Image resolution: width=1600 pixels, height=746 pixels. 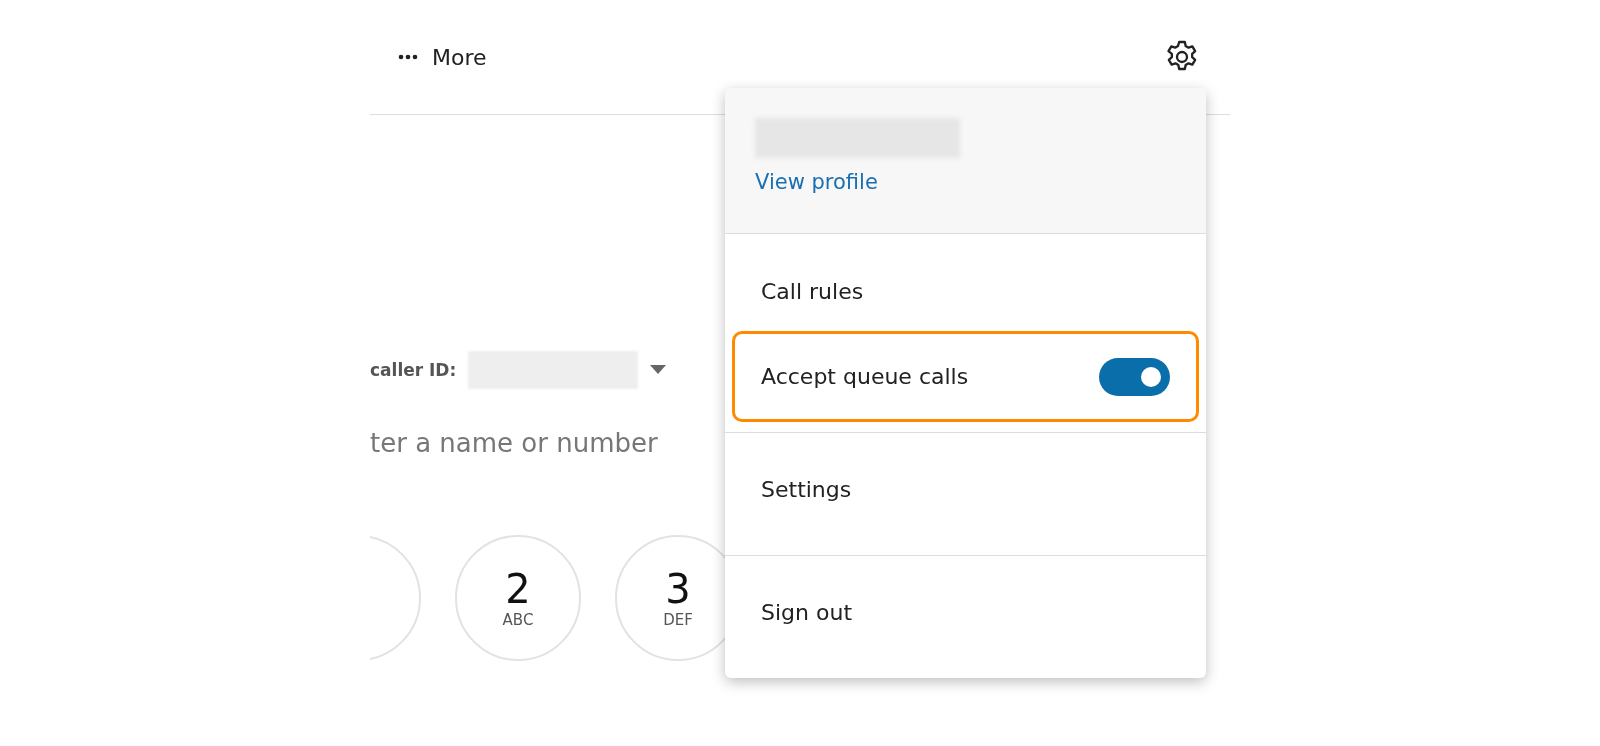 What do you see at coordinates (518, 598) in the screenshot?
I see `dial-key: 2 ABC` at bounding box center [518, 598].